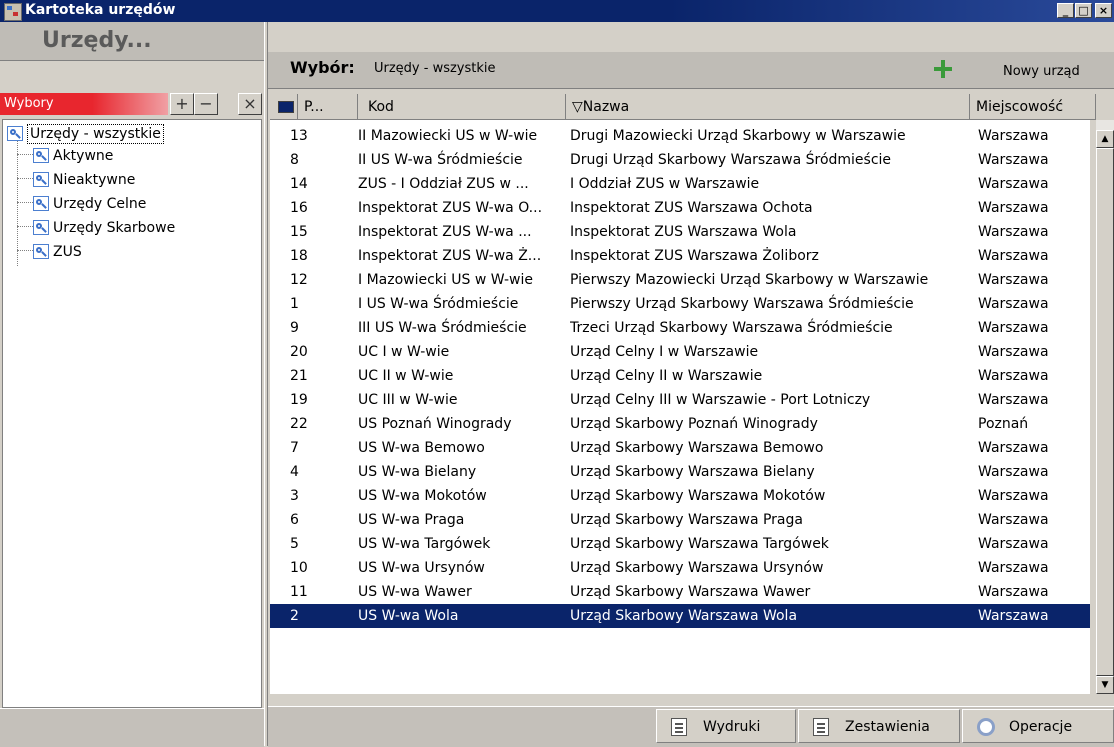  I want to click on cell-p: 4, so click(294, 472).